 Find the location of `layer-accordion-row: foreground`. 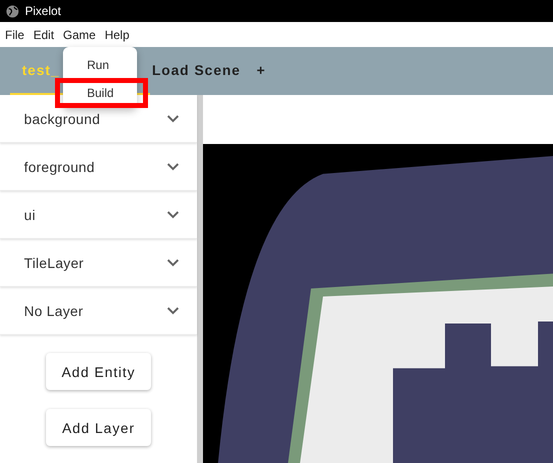

layer-accordion-row: foreground is located at coordinates (98, 167).